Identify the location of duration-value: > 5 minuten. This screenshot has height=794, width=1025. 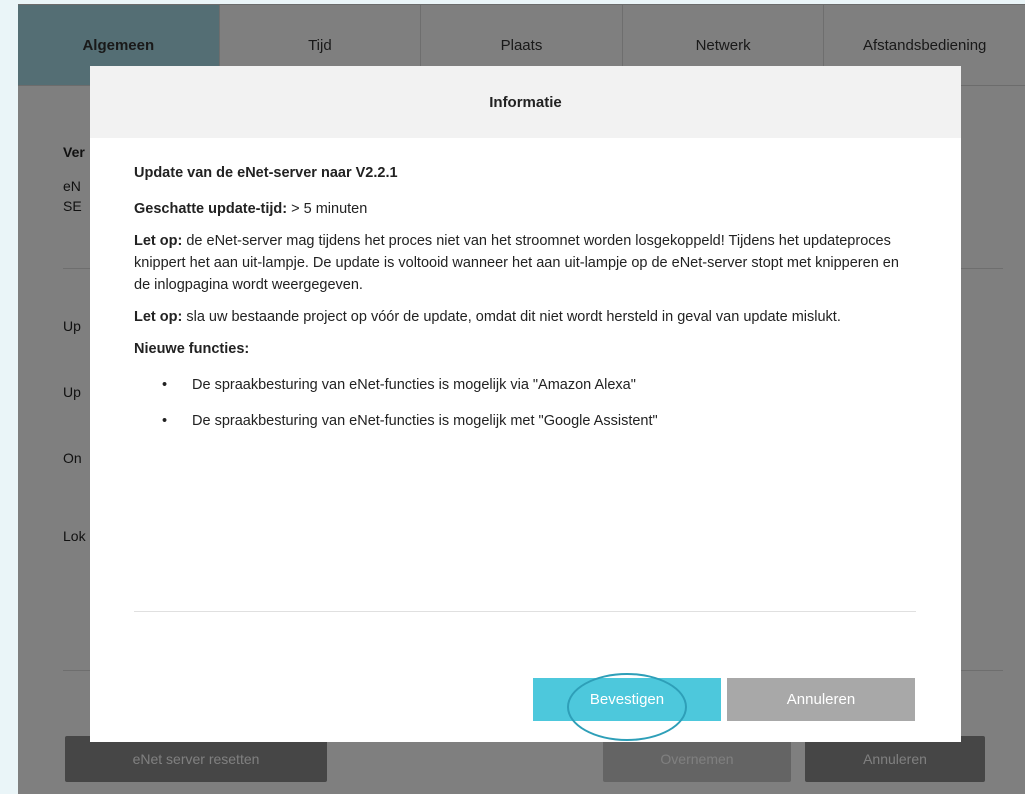
(329, 209).